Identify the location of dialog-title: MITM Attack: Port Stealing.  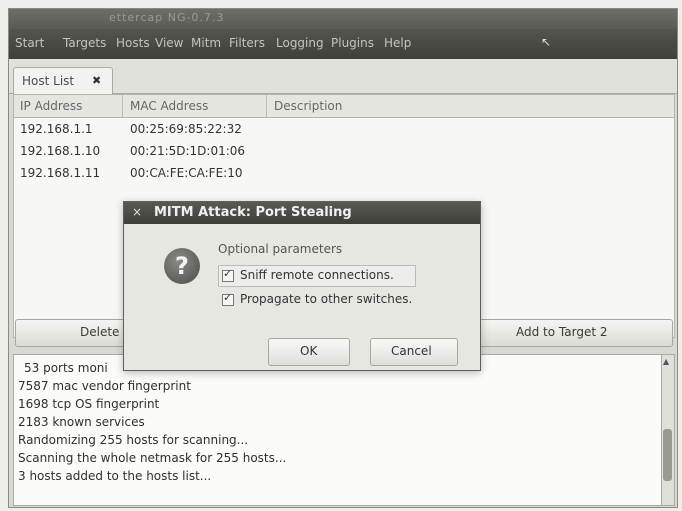
(253, 212).